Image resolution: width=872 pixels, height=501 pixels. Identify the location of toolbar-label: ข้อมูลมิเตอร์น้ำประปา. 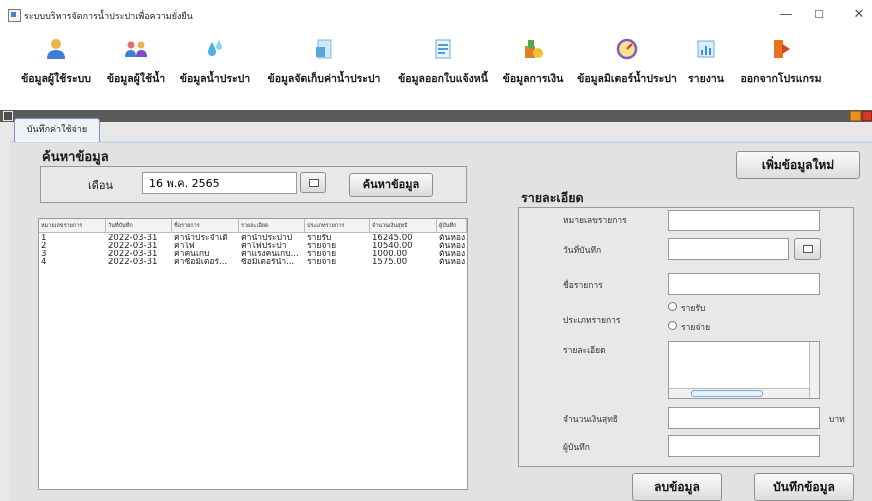
(627, 79).